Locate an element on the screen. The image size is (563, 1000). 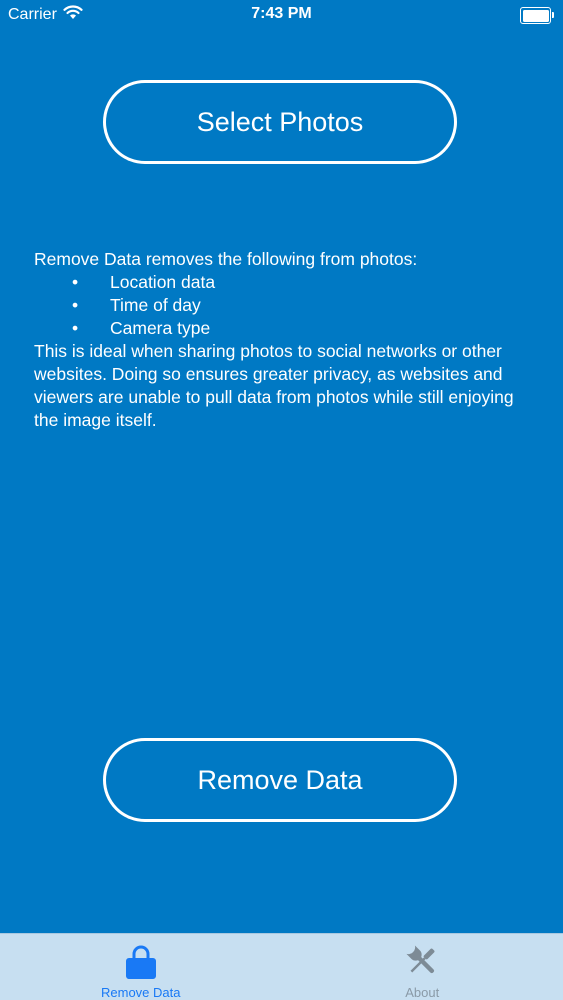
tab-label: Remove Data is located at coordinates (141, 992).